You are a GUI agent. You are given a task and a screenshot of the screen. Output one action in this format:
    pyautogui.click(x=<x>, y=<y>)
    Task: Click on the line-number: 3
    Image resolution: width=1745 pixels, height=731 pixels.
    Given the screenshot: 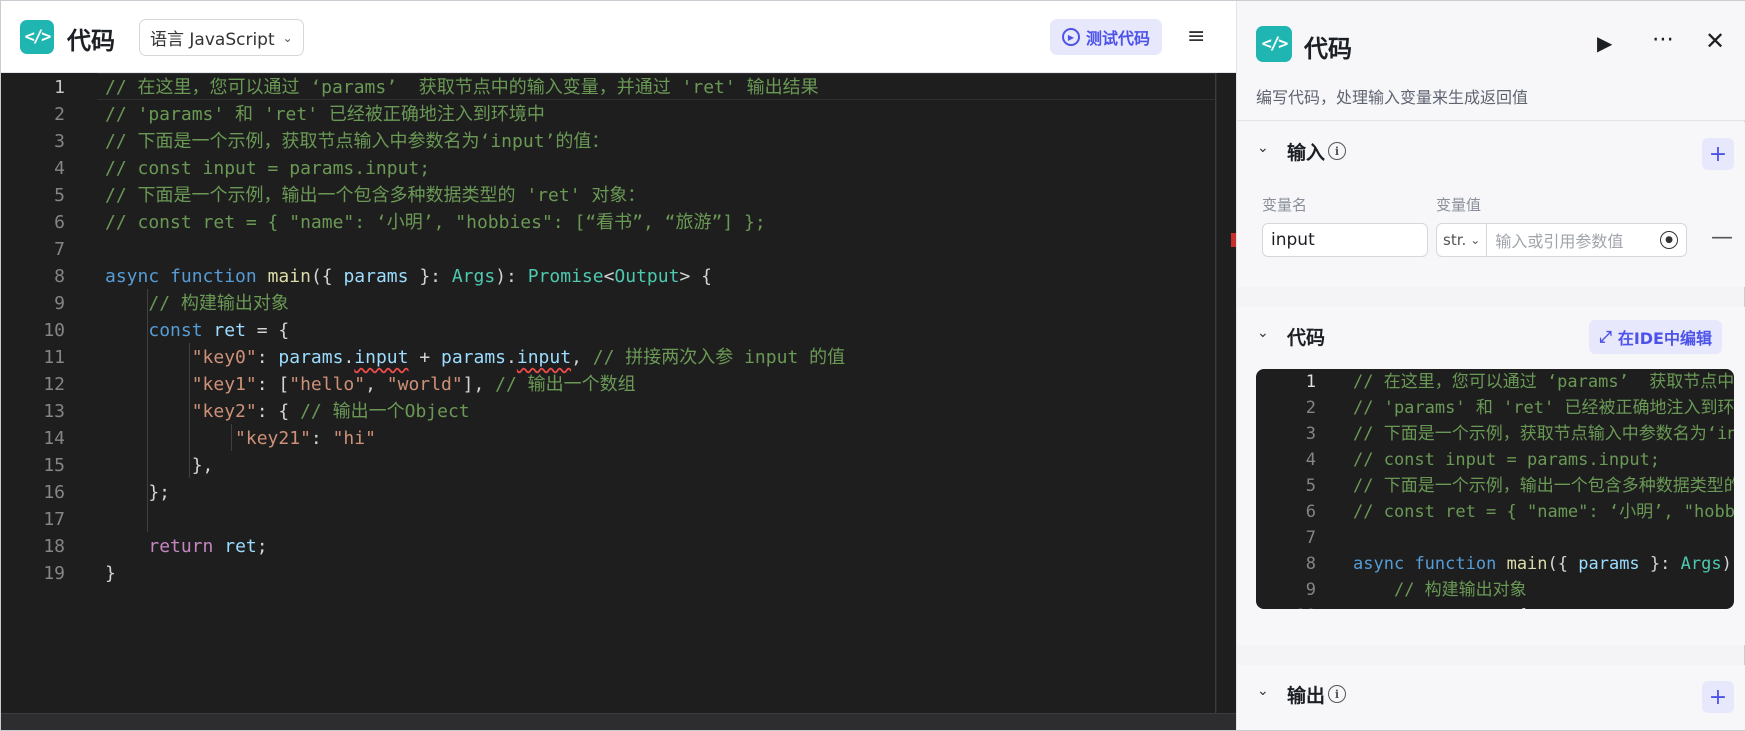 What is the action you would take?
    pyautogui.click(x=59, y=141)
    